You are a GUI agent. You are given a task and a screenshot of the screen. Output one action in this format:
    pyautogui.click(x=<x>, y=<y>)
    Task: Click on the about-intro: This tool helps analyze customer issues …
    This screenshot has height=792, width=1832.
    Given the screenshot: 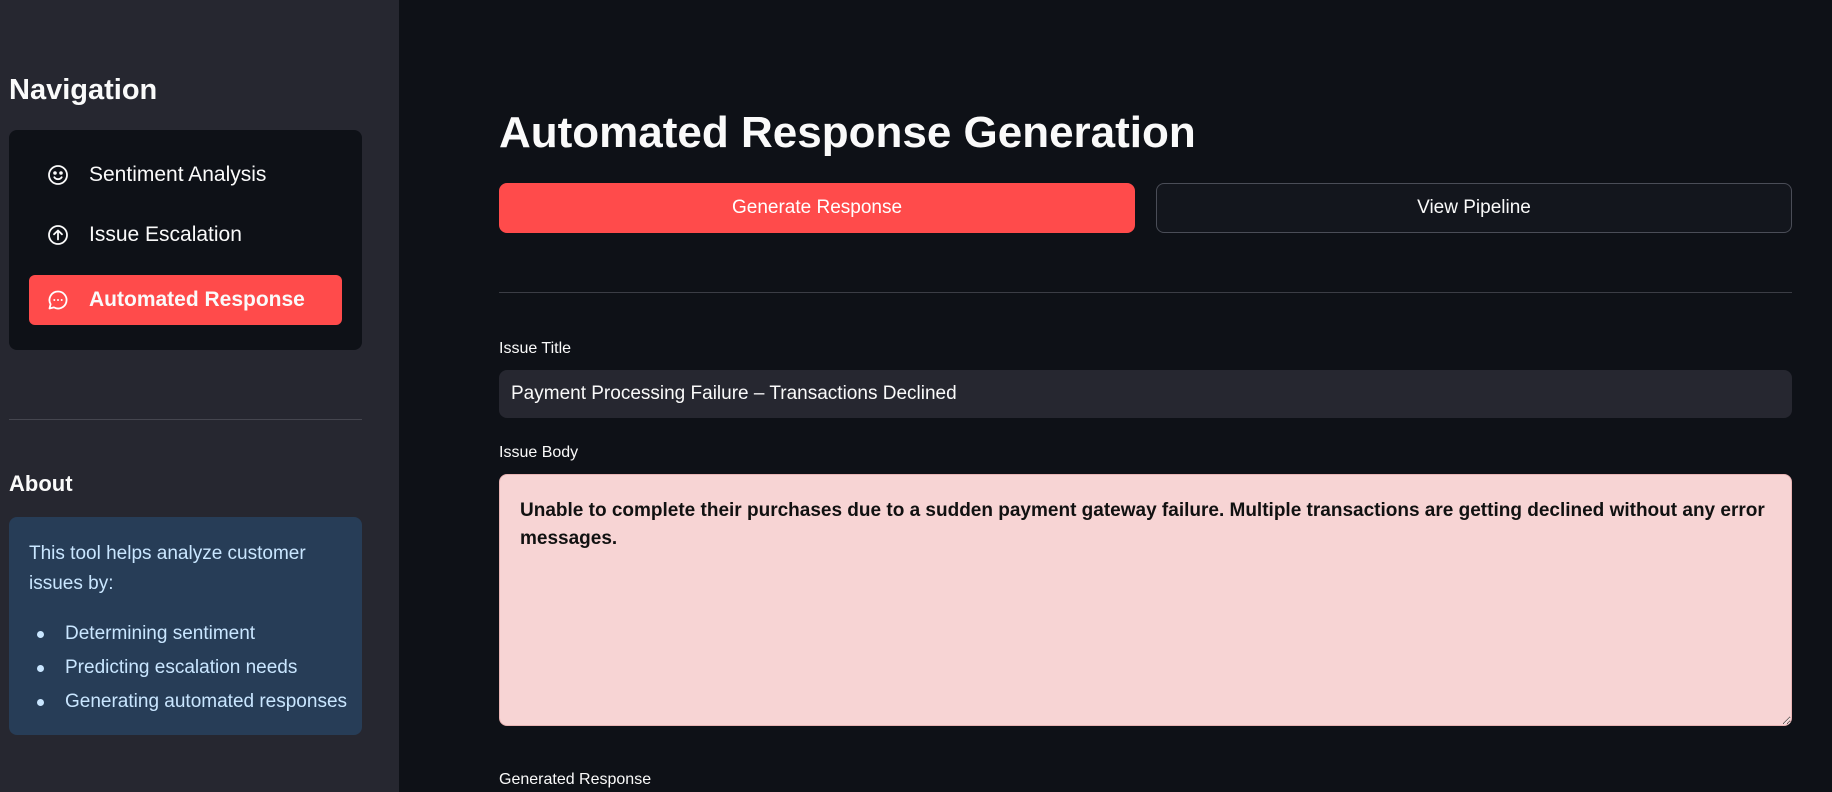 What is the action you would take?
    pyautogui.click(x=167, y=568)
    